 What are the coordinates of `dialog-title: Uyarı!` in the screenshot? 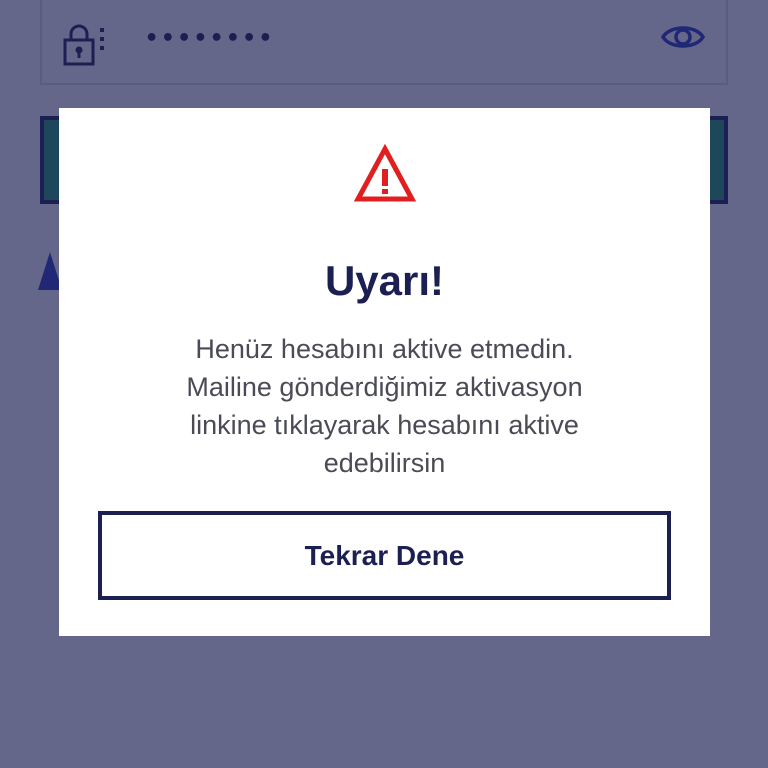 It's located at (384, 280).